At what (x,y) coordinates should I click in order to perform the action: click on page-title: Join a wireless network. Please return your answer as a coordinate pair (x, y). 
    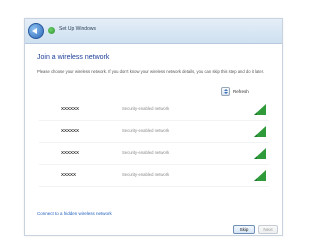
    Looking at the image, I should click on (73, 57).